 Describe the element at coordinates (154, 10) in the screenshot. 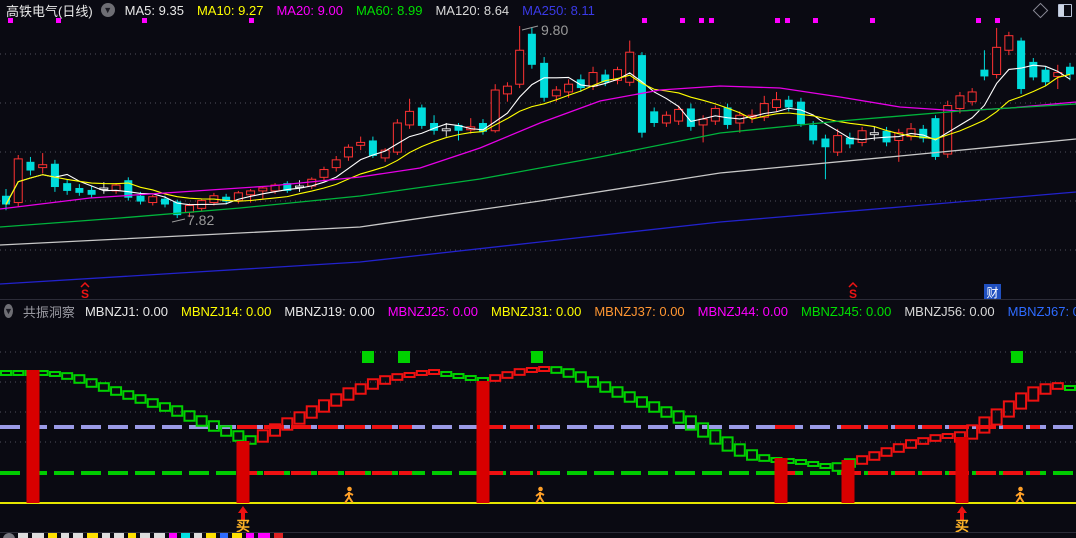

I see `legend-item: MA5: 9.35` at that location.